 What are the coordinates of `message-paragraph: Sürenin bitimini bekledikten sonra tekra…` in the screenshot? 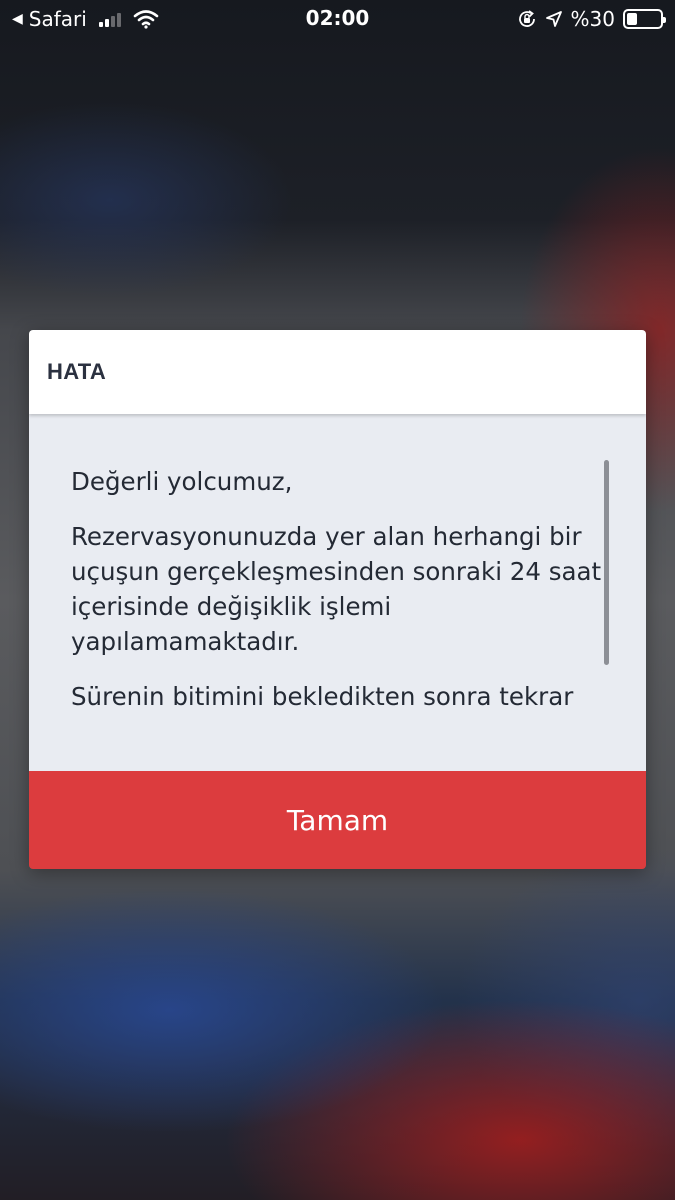 It's located at (322, 696).